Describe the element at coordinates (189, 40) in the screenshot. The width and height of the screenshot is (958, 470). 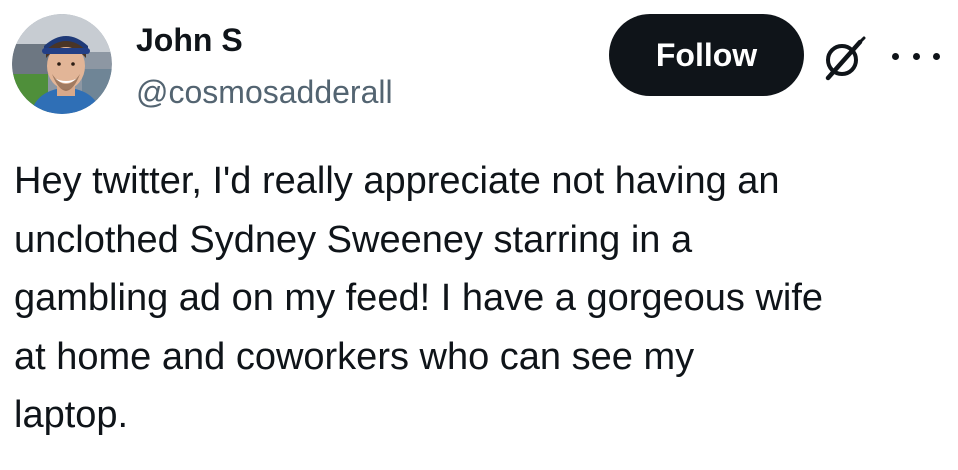
I see `author-display-name: John S` at that location.